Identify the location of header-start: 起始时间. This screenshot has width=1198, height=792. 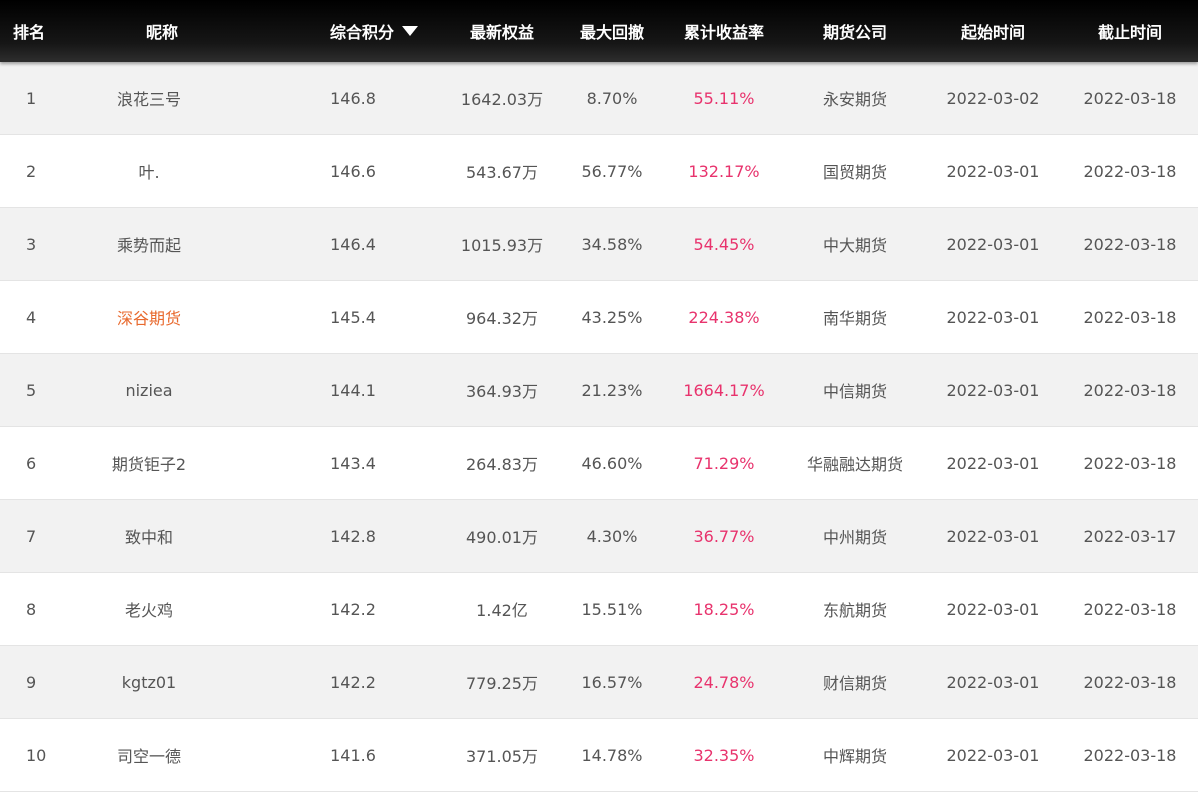
(993, 31).